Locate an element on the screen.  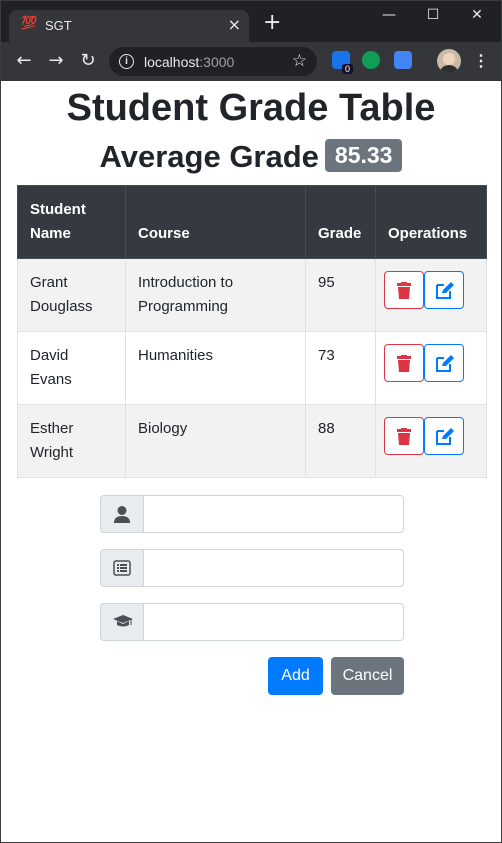
user-icon-addon is located at coordinates (122, 514).